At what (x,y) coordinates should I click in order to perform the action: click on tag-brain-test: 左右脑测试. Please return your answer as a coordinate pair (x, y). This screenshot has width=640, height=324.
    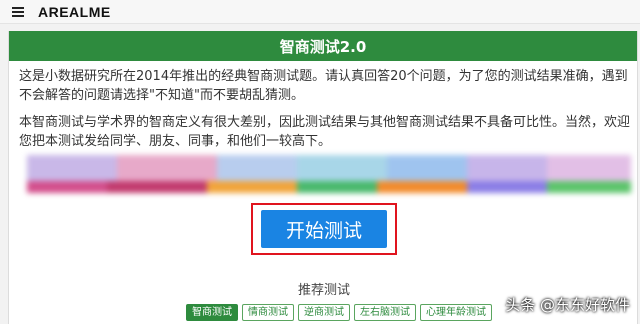
    Looking at the image, I should click on (385, 312).